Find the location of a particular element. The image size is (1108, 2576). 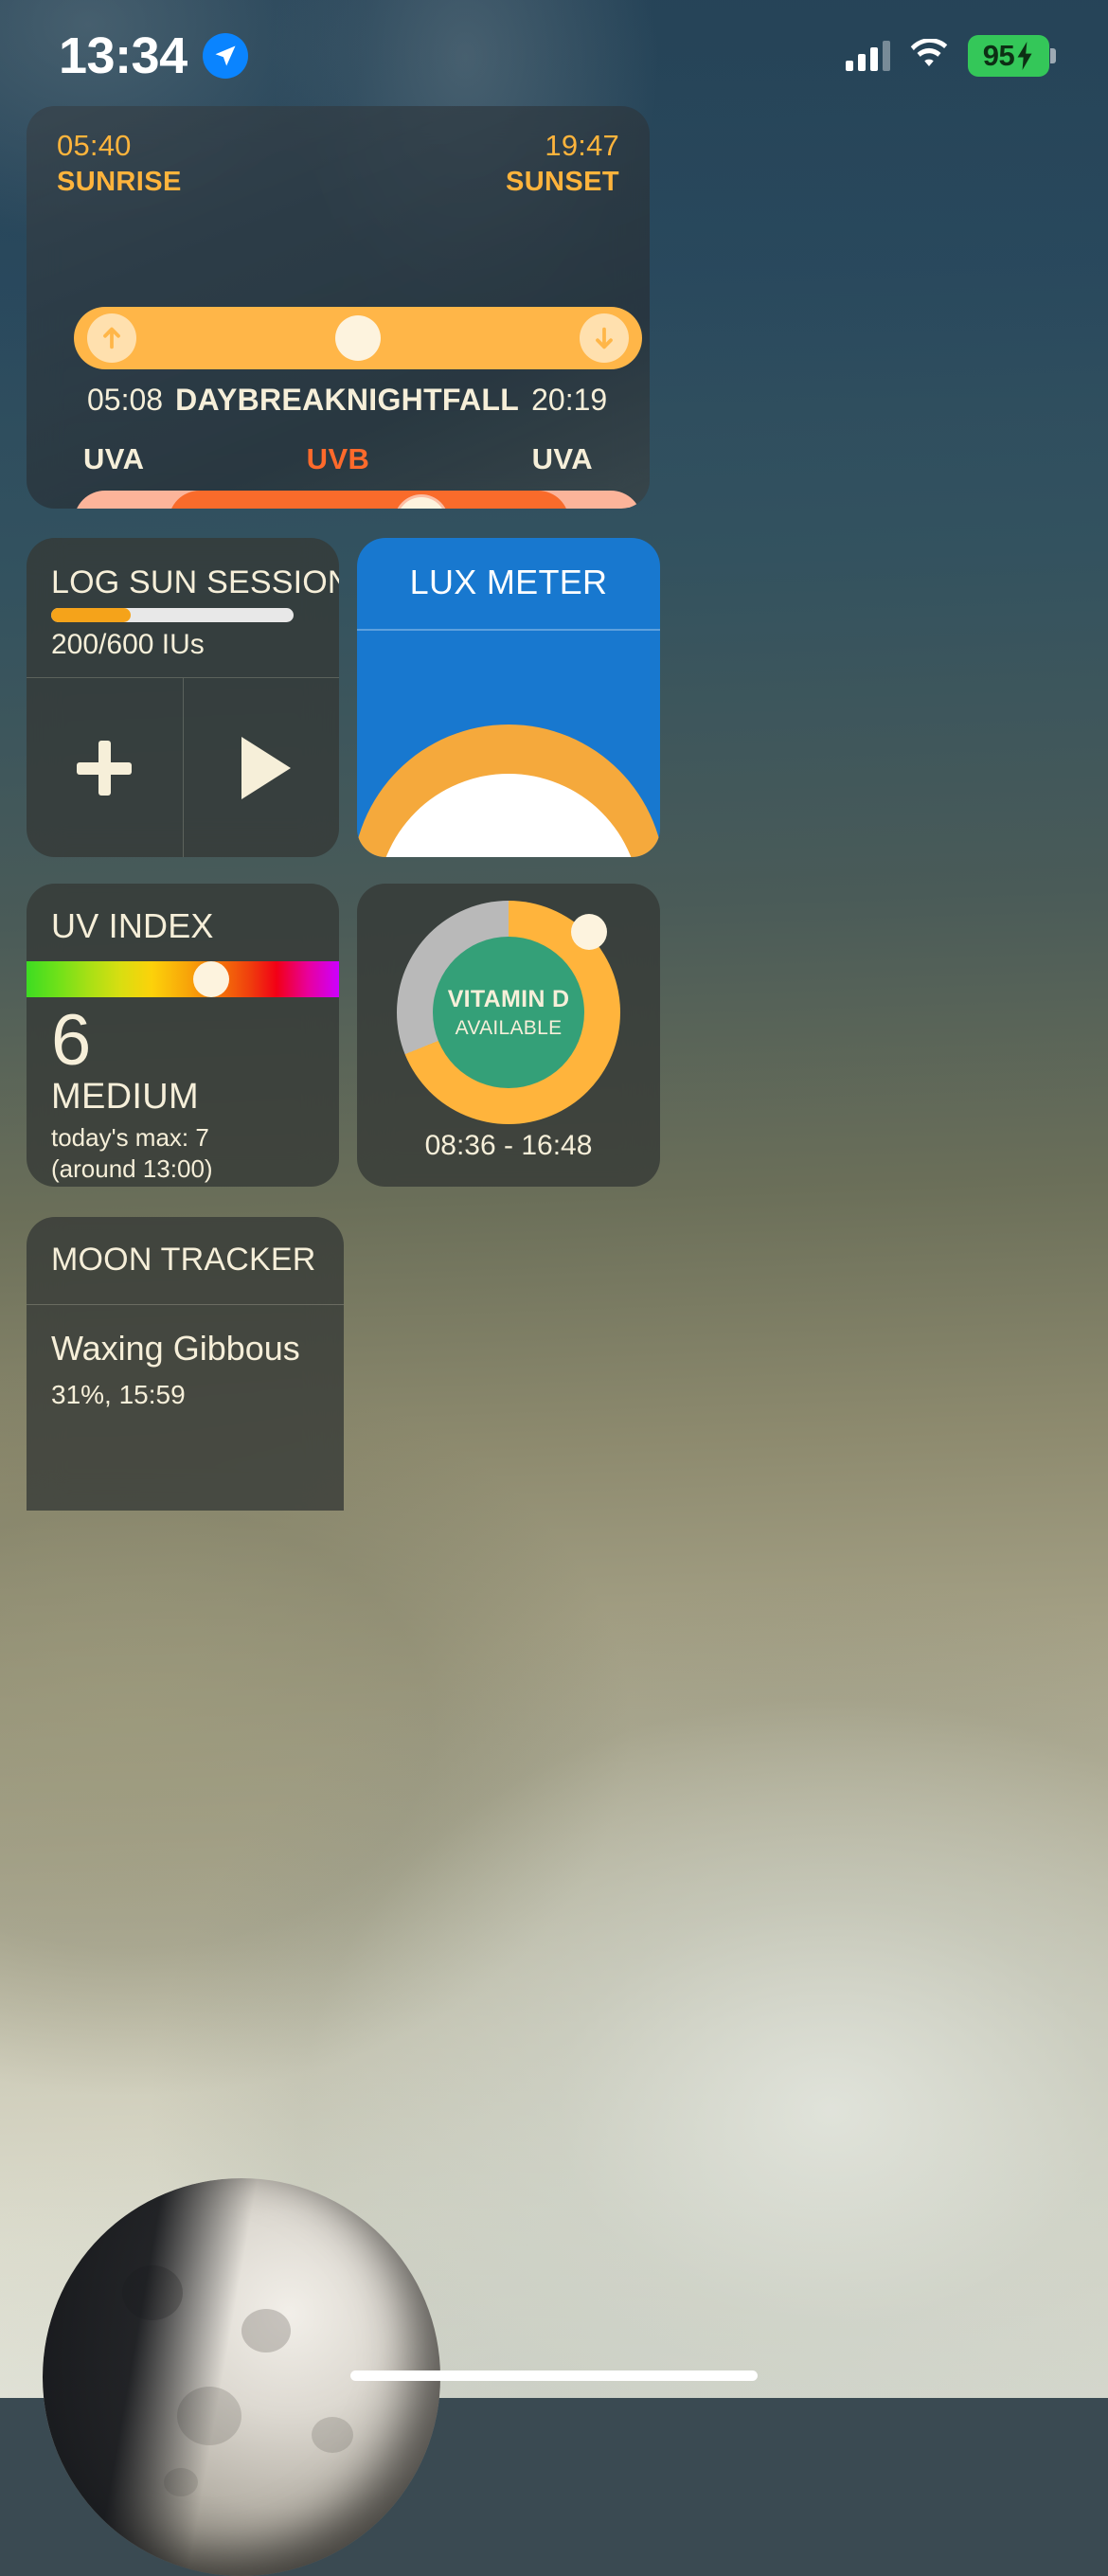

log-sun-session-card: LOG SUN SESSION 200/600 IUs is located at coordinates (183, 697).